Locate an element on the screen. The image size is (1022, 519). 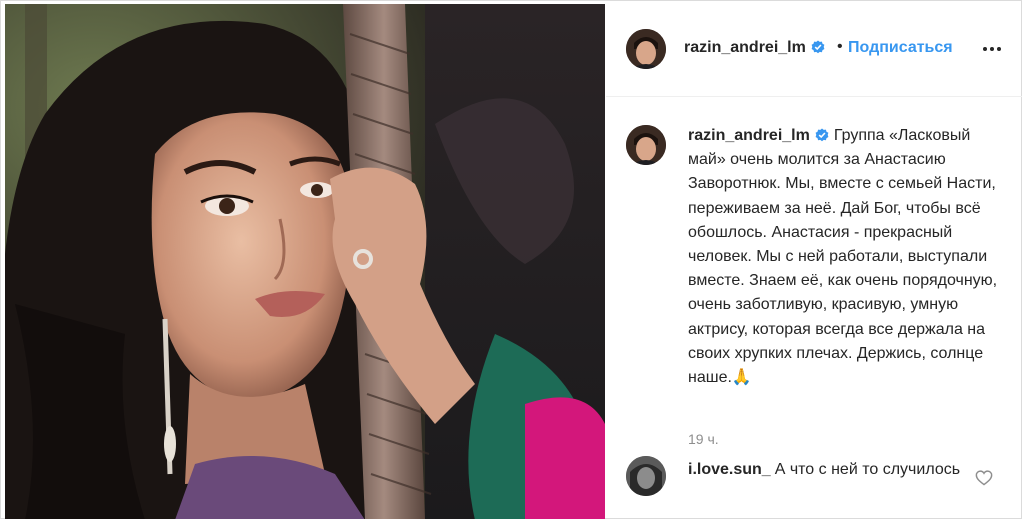
commenter-avatar is located at coordinates (646, 476).